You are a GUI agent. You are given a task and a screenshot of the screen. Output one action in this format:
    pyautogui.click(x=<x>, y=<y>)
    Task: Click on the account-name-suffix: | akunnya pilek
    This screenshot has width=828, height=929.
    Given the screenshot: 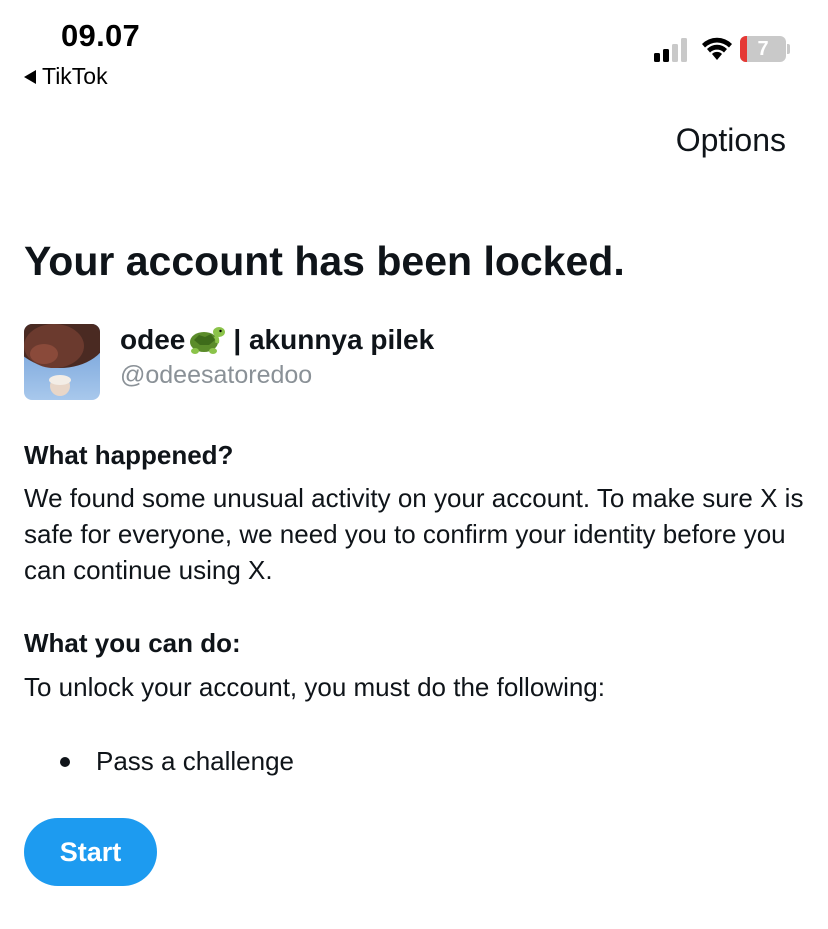 What is the action you would take?
    pyautogui.click(x=334, y=339)
    